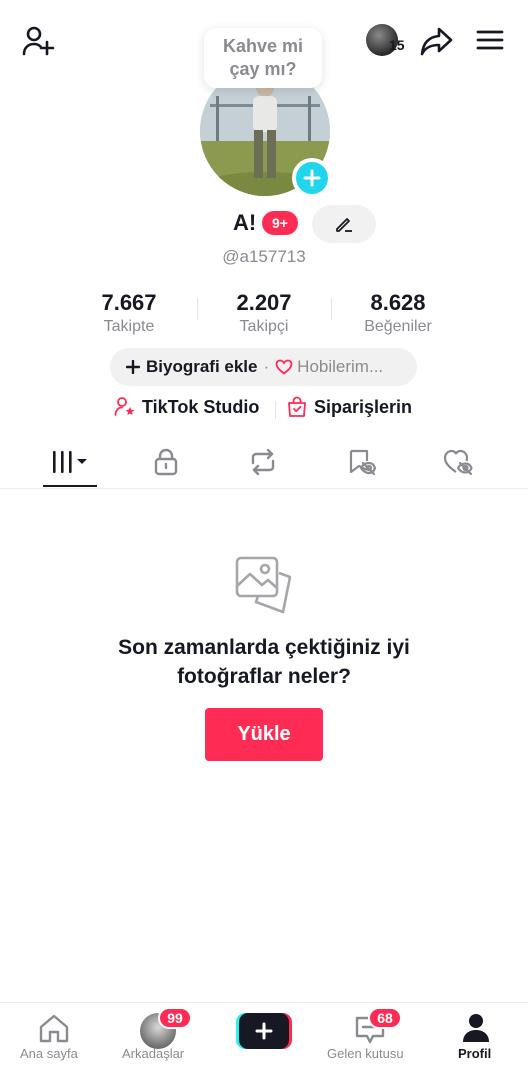 The image size is (528, 1080). I want to click on add-photo-button, so click(312, 178).